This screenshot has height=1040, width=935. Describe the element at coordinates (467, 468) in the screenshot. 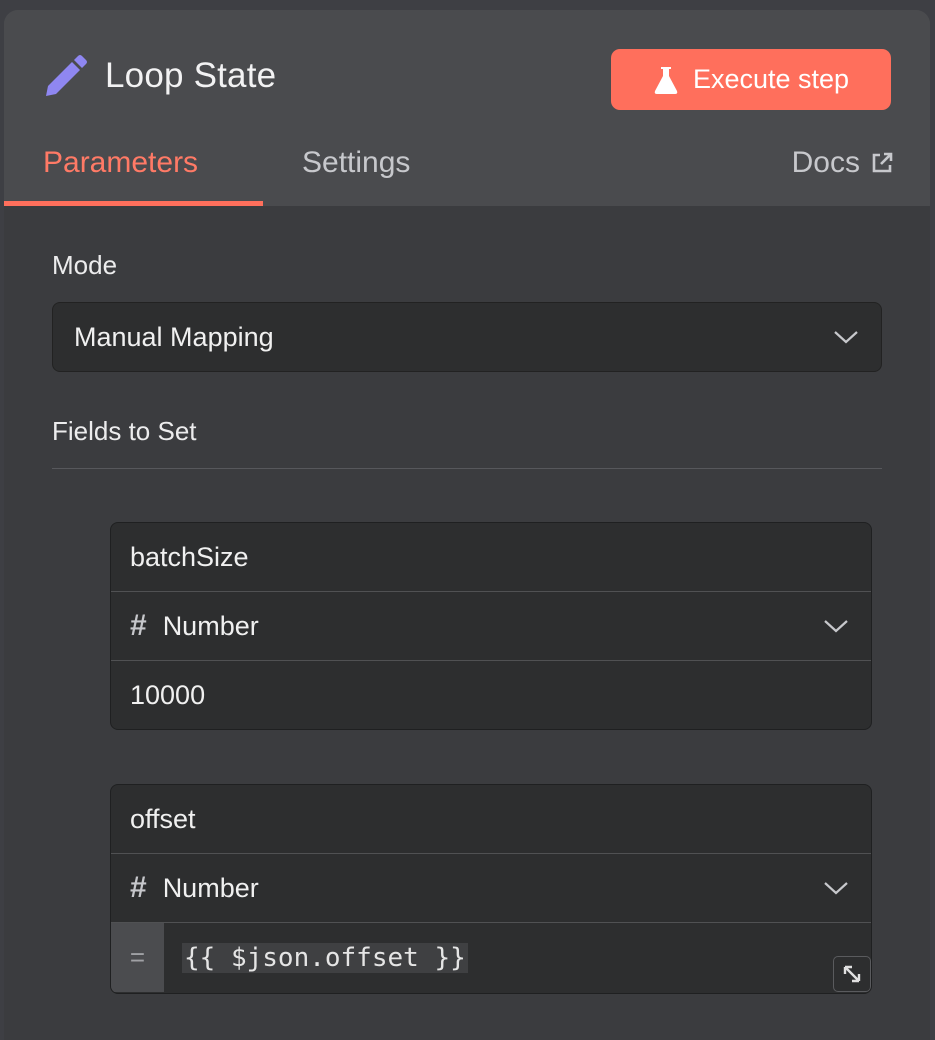

I see `divider` at that location.